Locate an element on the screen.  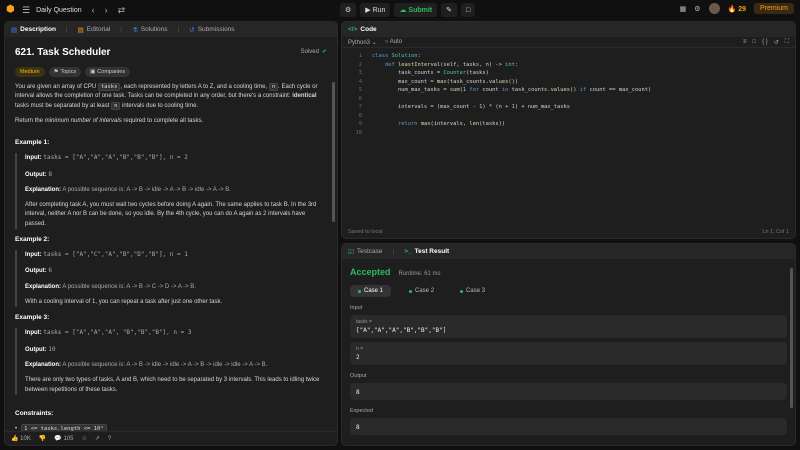
tab-code-label: Code is located at coordinates (368, 29).